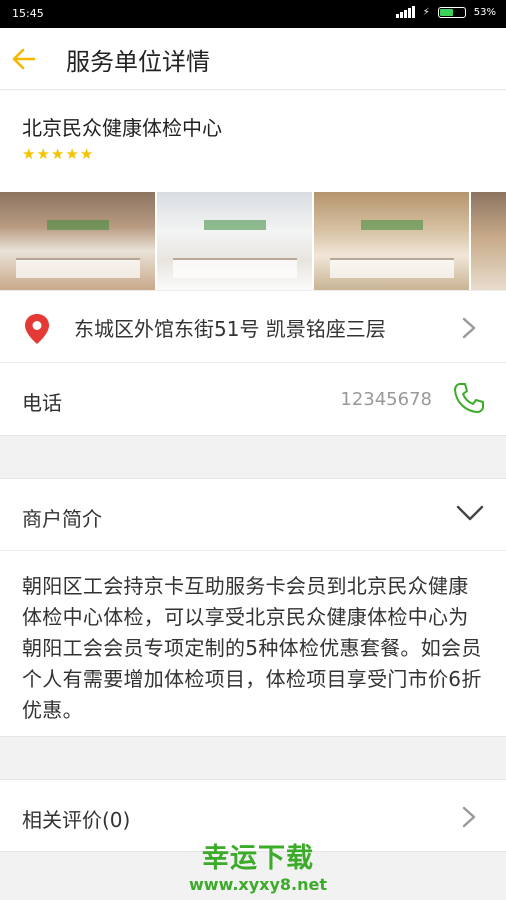 The height and width of the screenshot is (900, 506). What do you see at coordinates (426, 12) in the screenshot?
I see `charging-icon: ⚡` at bounding box center [426, 12].